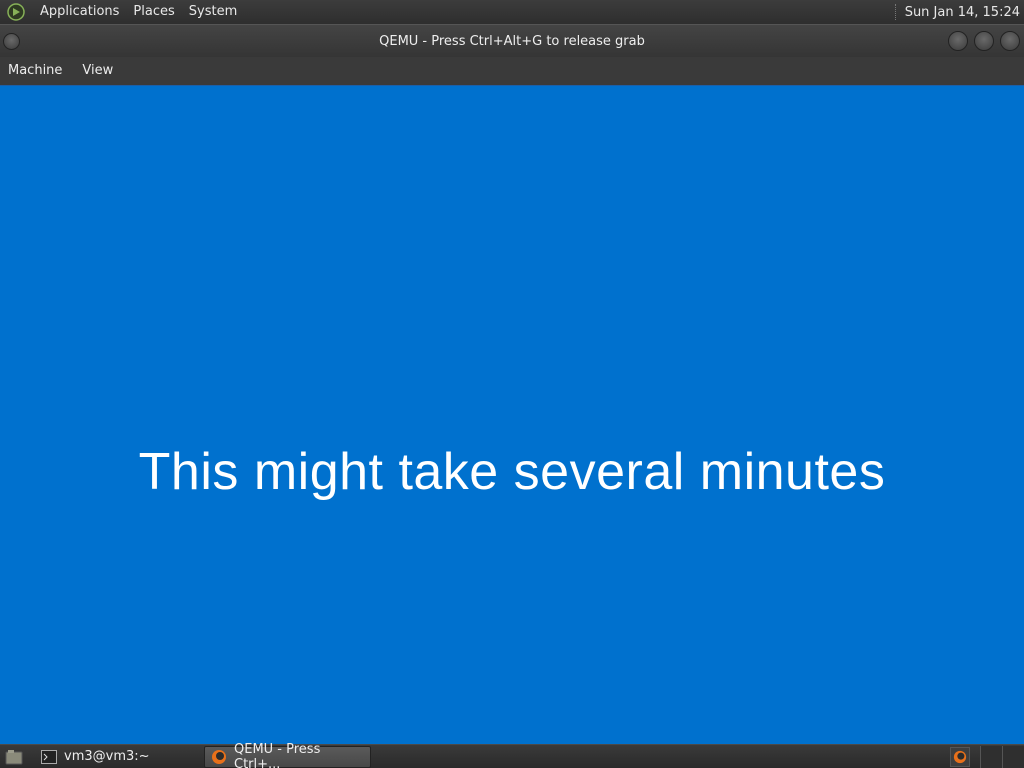 This screenshot has width=1024, height=768. I want to click on menubar: Machine View, so click(512, 71).